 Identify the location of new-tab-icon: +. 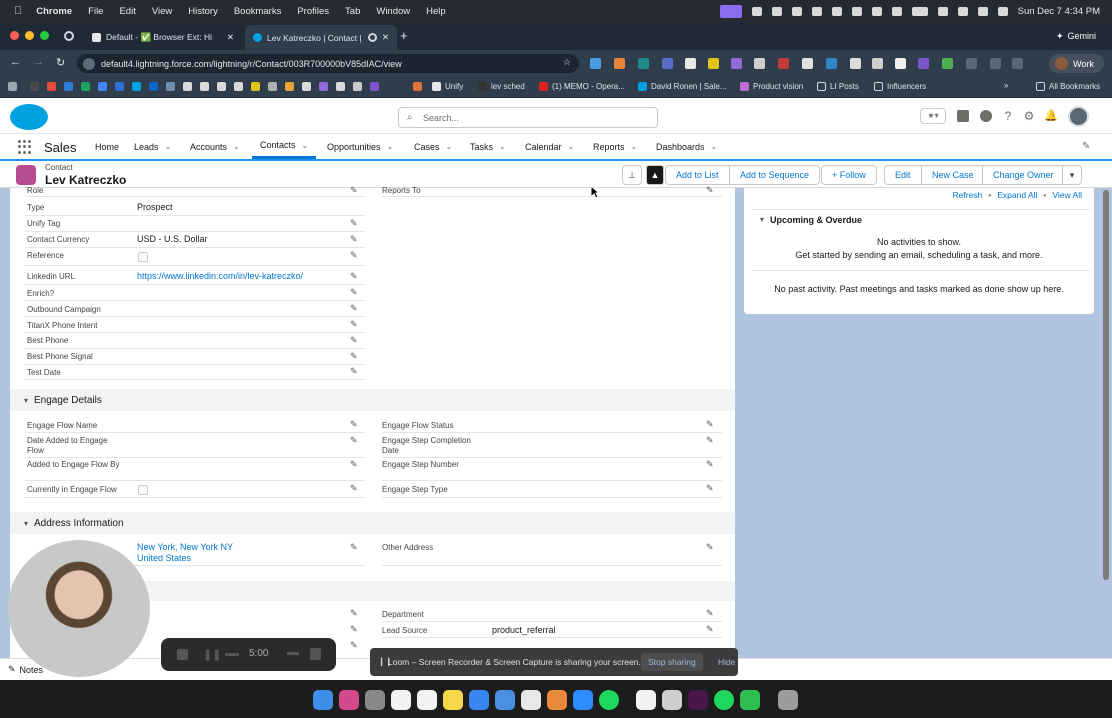
(404, 35).